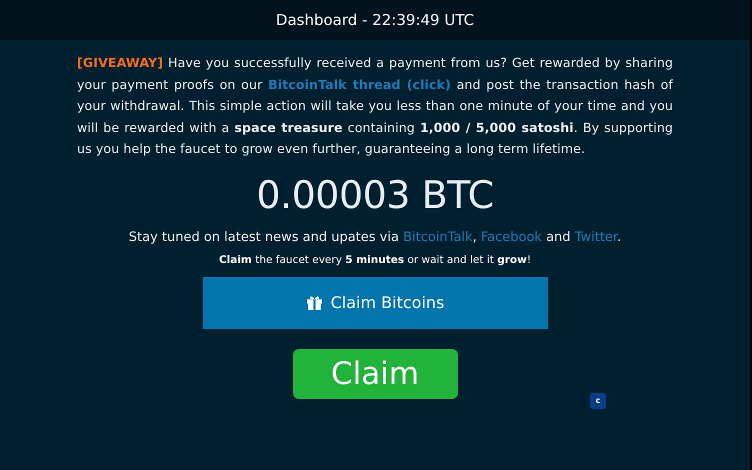 The image size is (752, 470). Describe the element at coordinates (375, 20) in the screenshot. I see `page-title: Dashboard - 22:39:49 UTC` at that location.